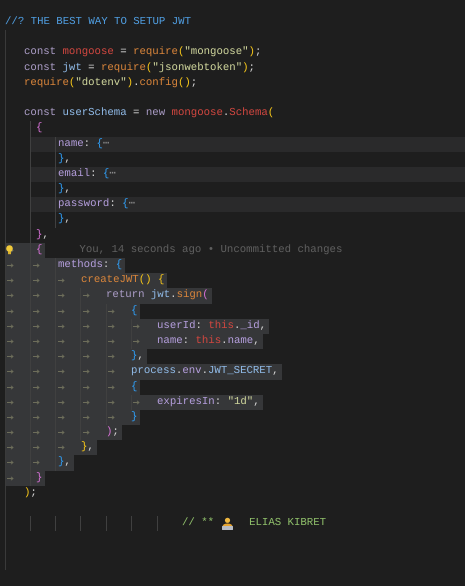 The image size is (465, 586). What do you see at coordinates (139, 68) in the screenshot?
I see `code-line: const jwt = require("jsonwebtoken");` at bounding box center [139, 68].